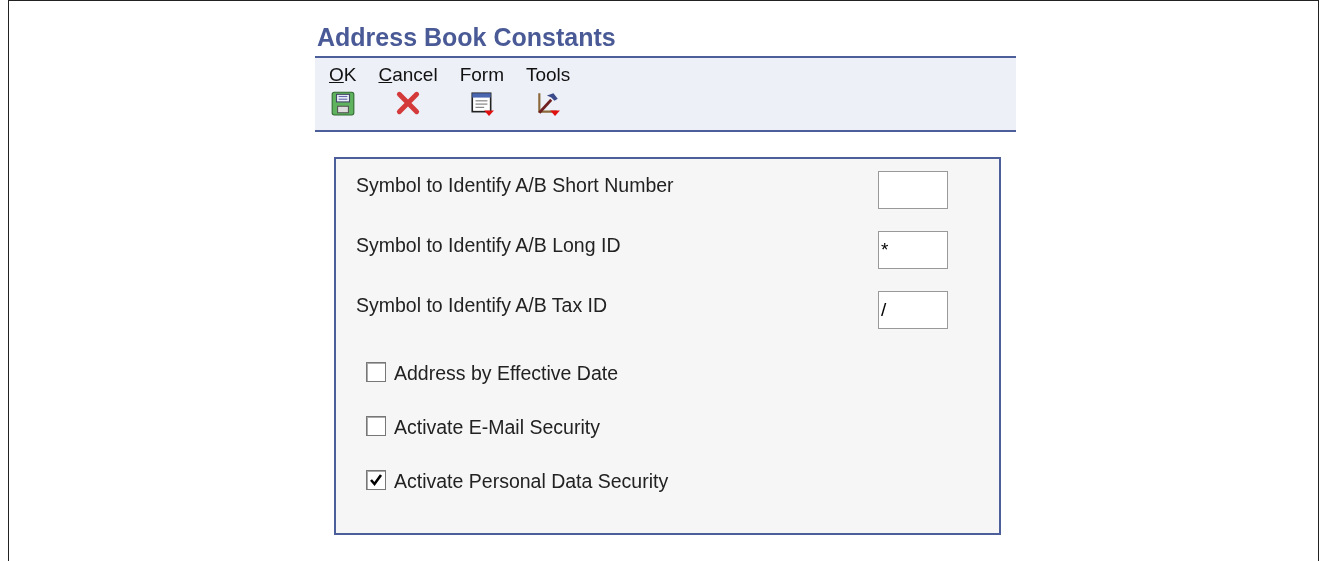 The height and width of the screenshot is (561, 1327). What do you see at coordinates (343, 97) in the screenshot?
I see `save-button: OK` at bounding box center [343, 97].